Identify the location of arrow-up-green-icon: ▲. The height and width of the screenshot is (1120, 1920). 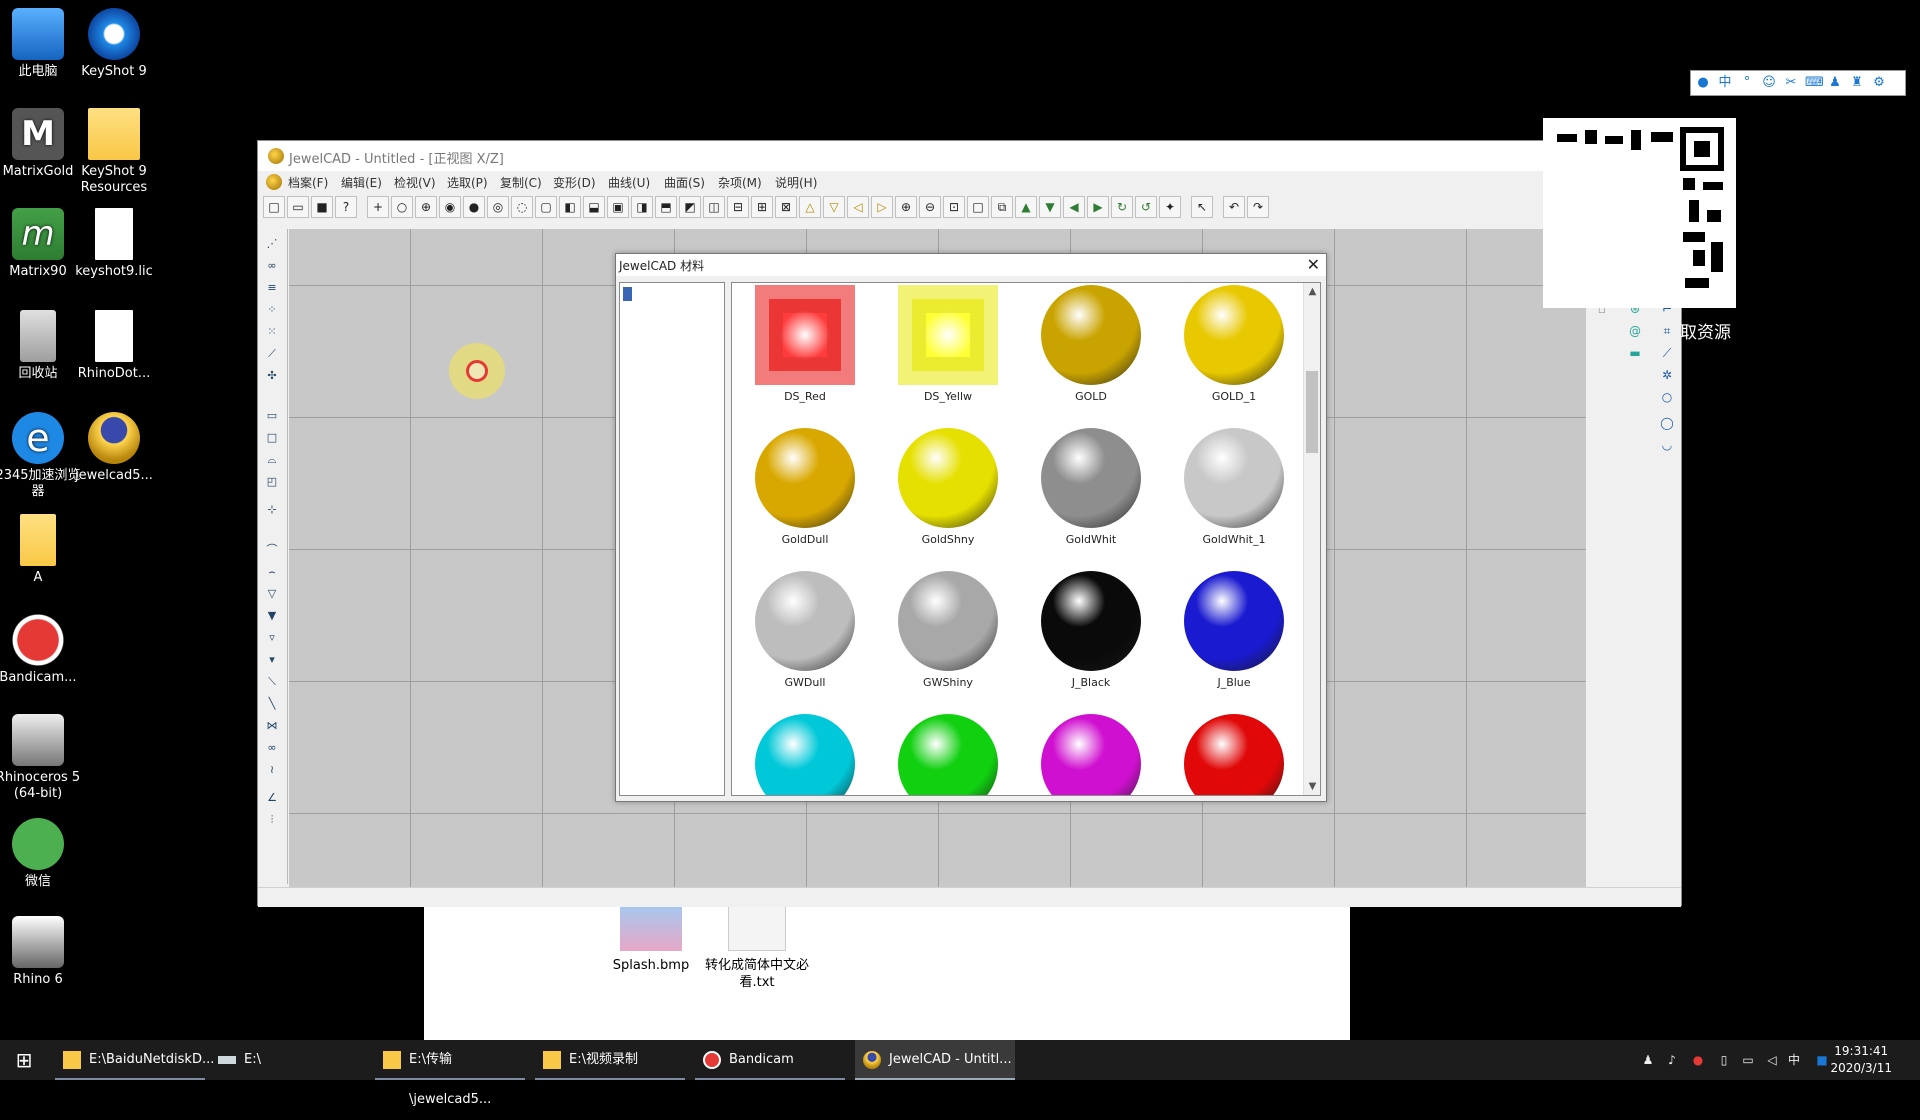
(1026, 207).